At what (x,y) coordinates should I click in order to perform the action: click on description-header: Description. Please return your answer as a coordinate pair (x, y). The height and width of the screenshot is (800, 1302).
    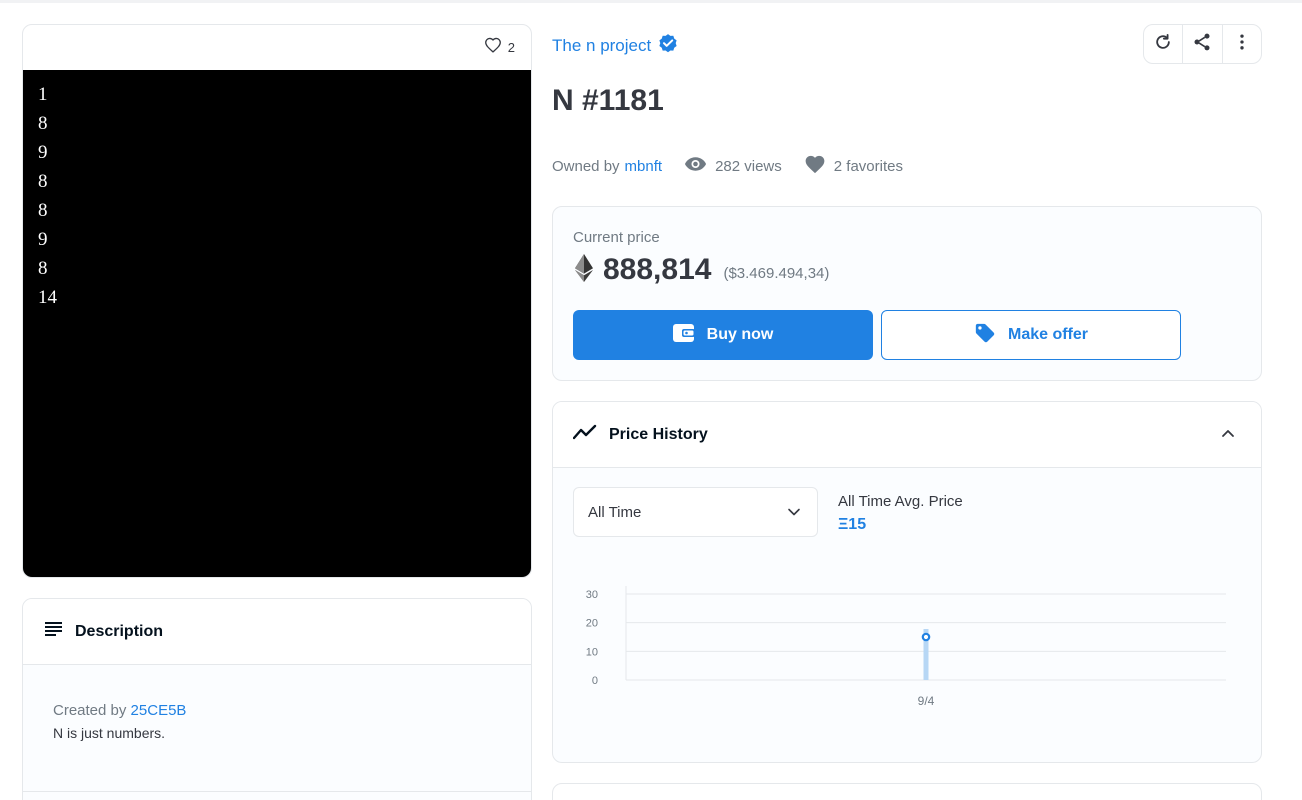
    Looking at the image, I should click on (277, 632).